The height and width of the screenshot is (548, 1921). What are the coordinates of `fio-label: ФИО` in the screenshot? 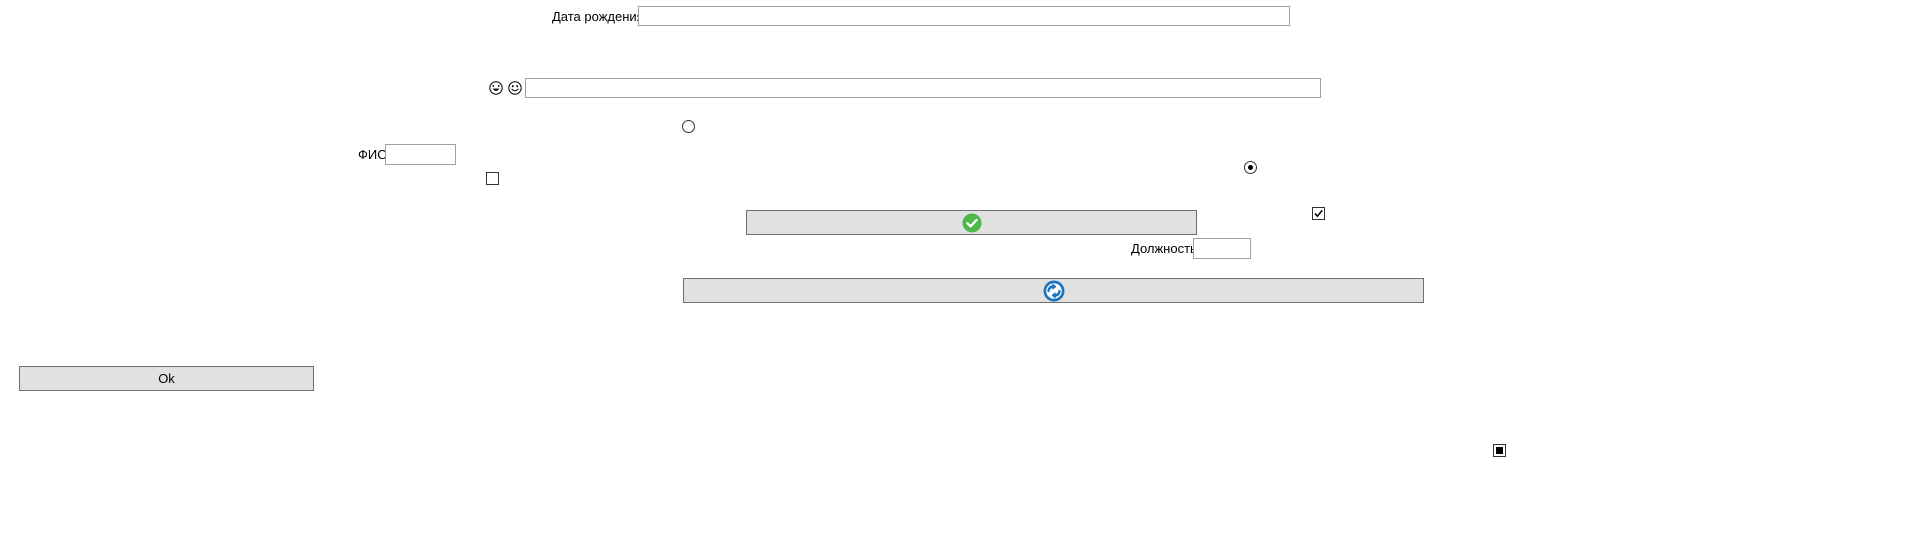 It's located at (373, 154).